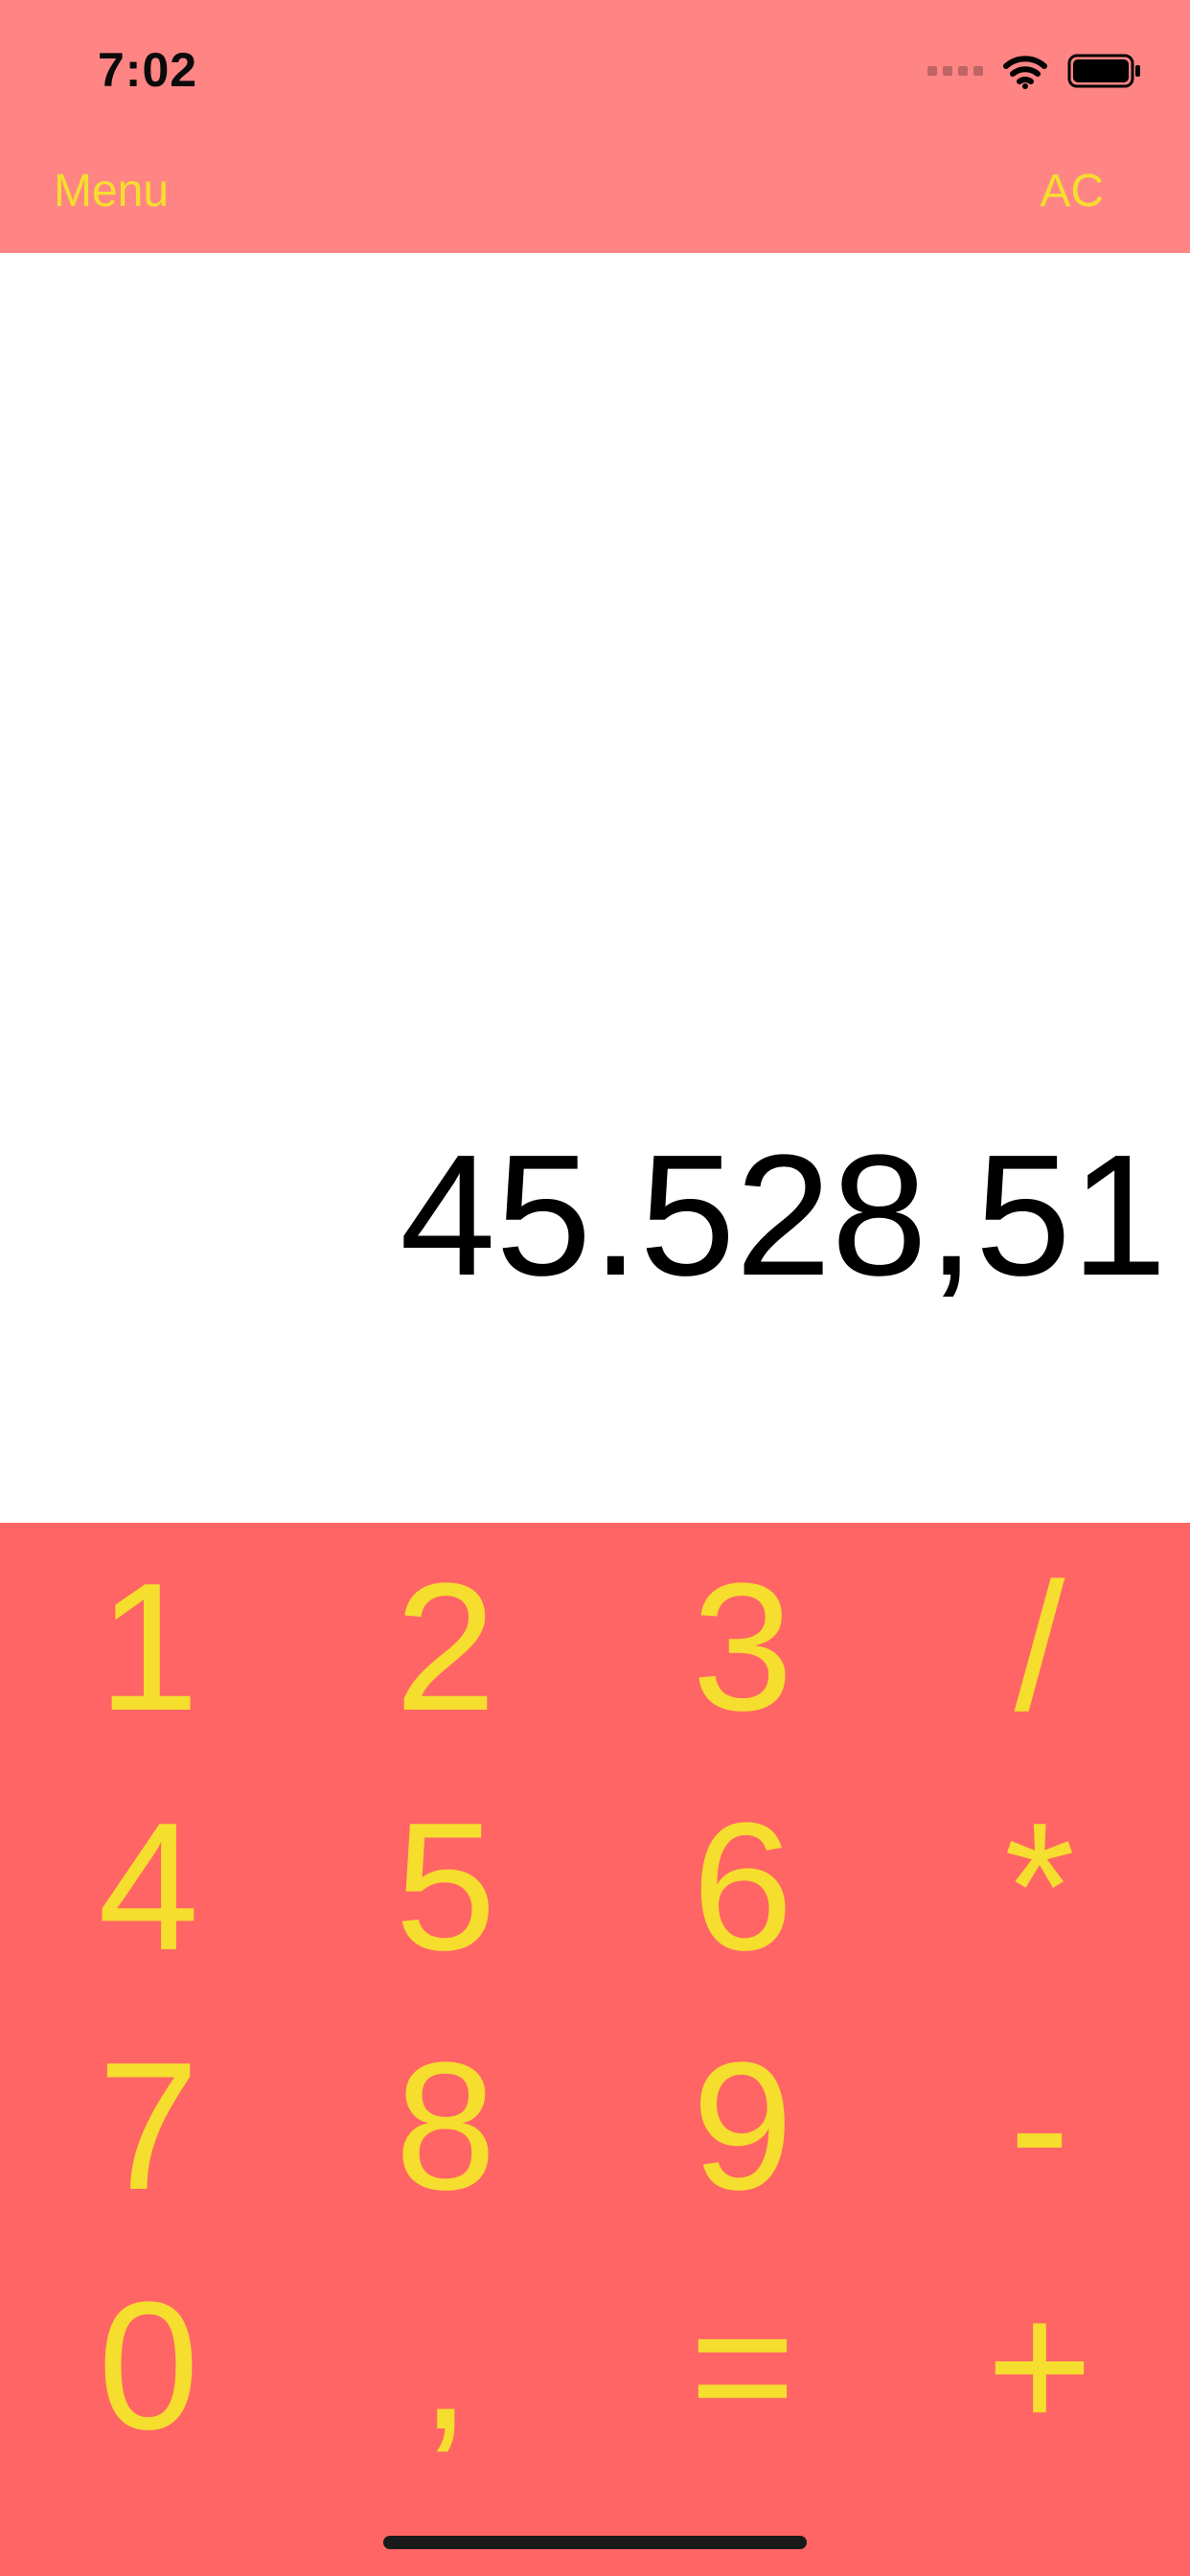 Image resolution: width=1190 pixels, height=2576 pixels. I want to click on key-add: +, so click(1039, 2366).